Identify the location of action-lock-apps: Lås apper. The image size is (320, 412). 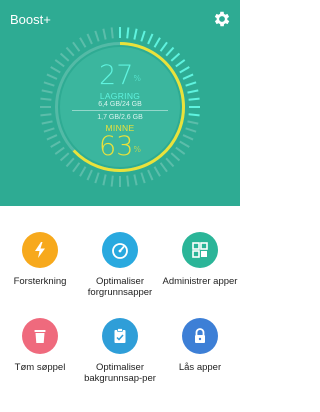
(200, 363).